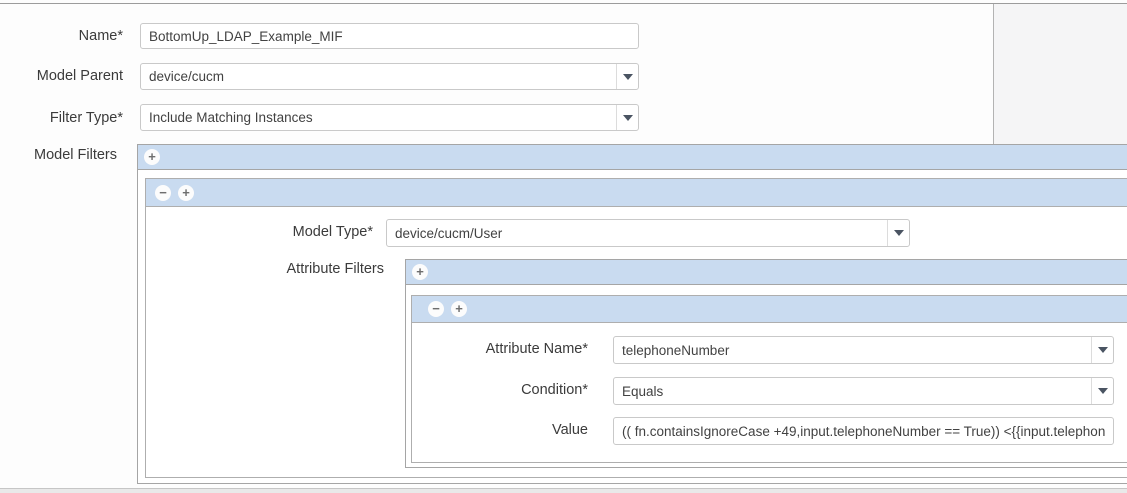 The image size is (1127, 493). What do you see at coordinates (1060, 74) in the screenshot?
I see `top-right-background` at bounding box center [1060, 74].